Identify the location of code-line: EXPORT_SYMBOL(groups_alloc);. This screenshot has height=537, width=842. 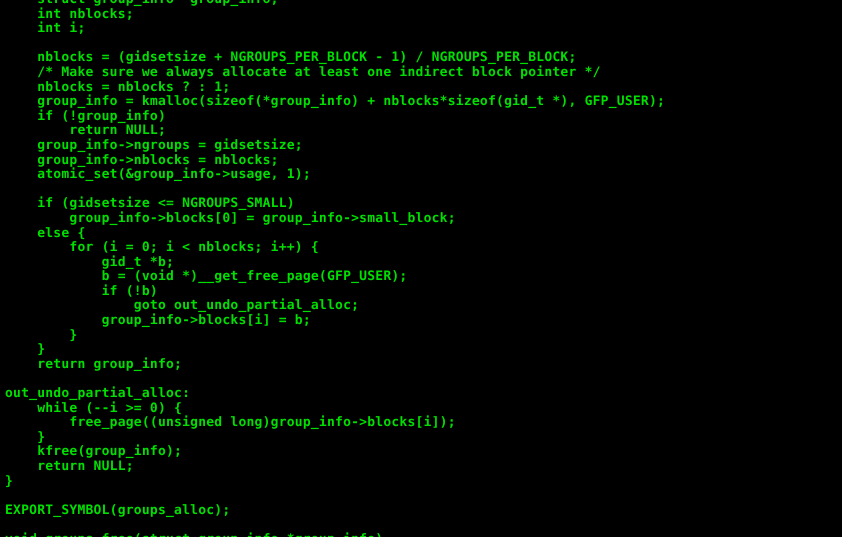
(118, 510).